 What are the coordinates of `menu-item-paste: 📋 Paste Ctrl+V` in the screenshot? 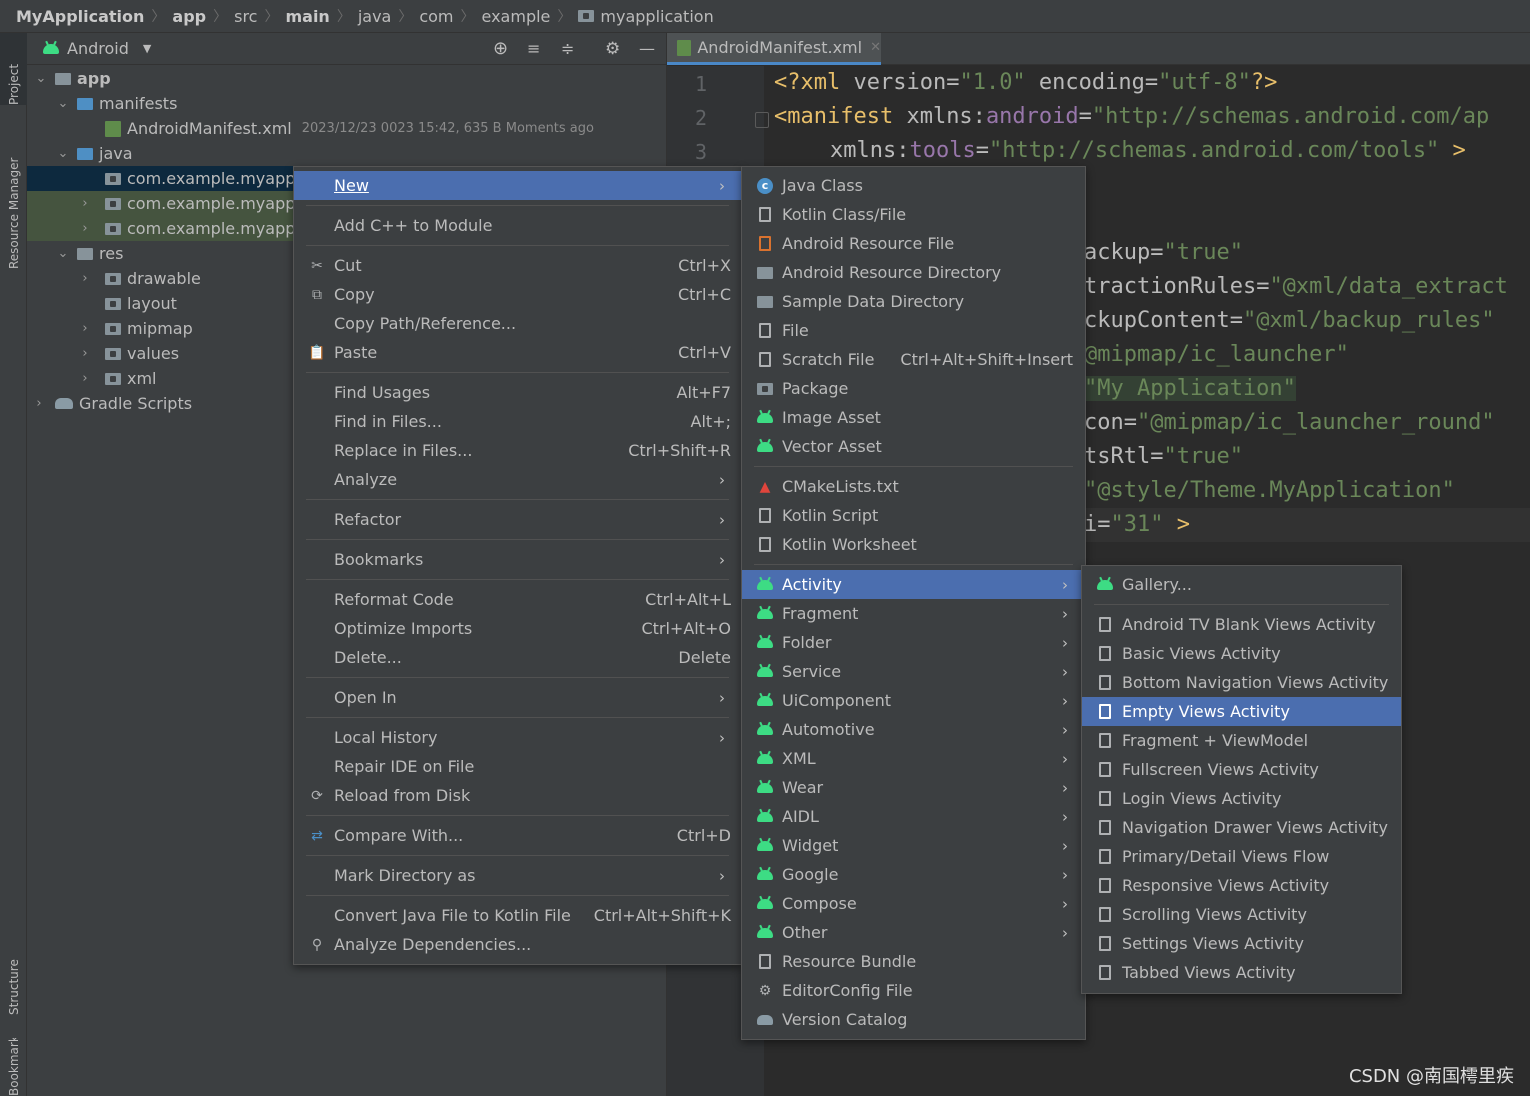 It's located at (517, 352).